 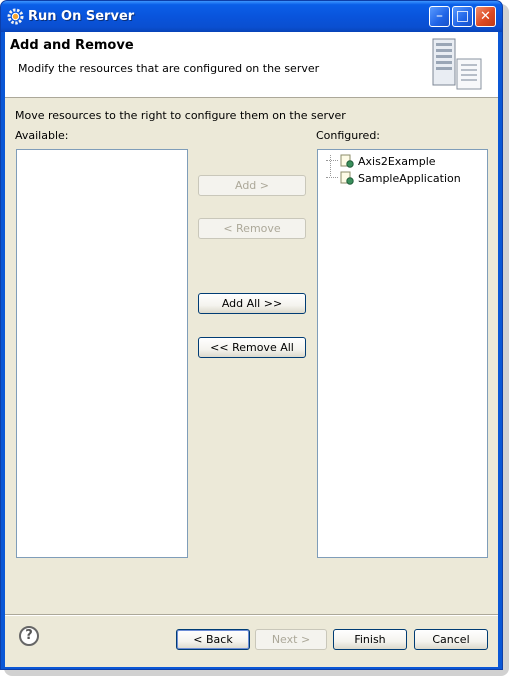 What do you see at coordinates (252, 185) in the screenshot?
I see `add-button: Add >` at bounding box center [252, 185].